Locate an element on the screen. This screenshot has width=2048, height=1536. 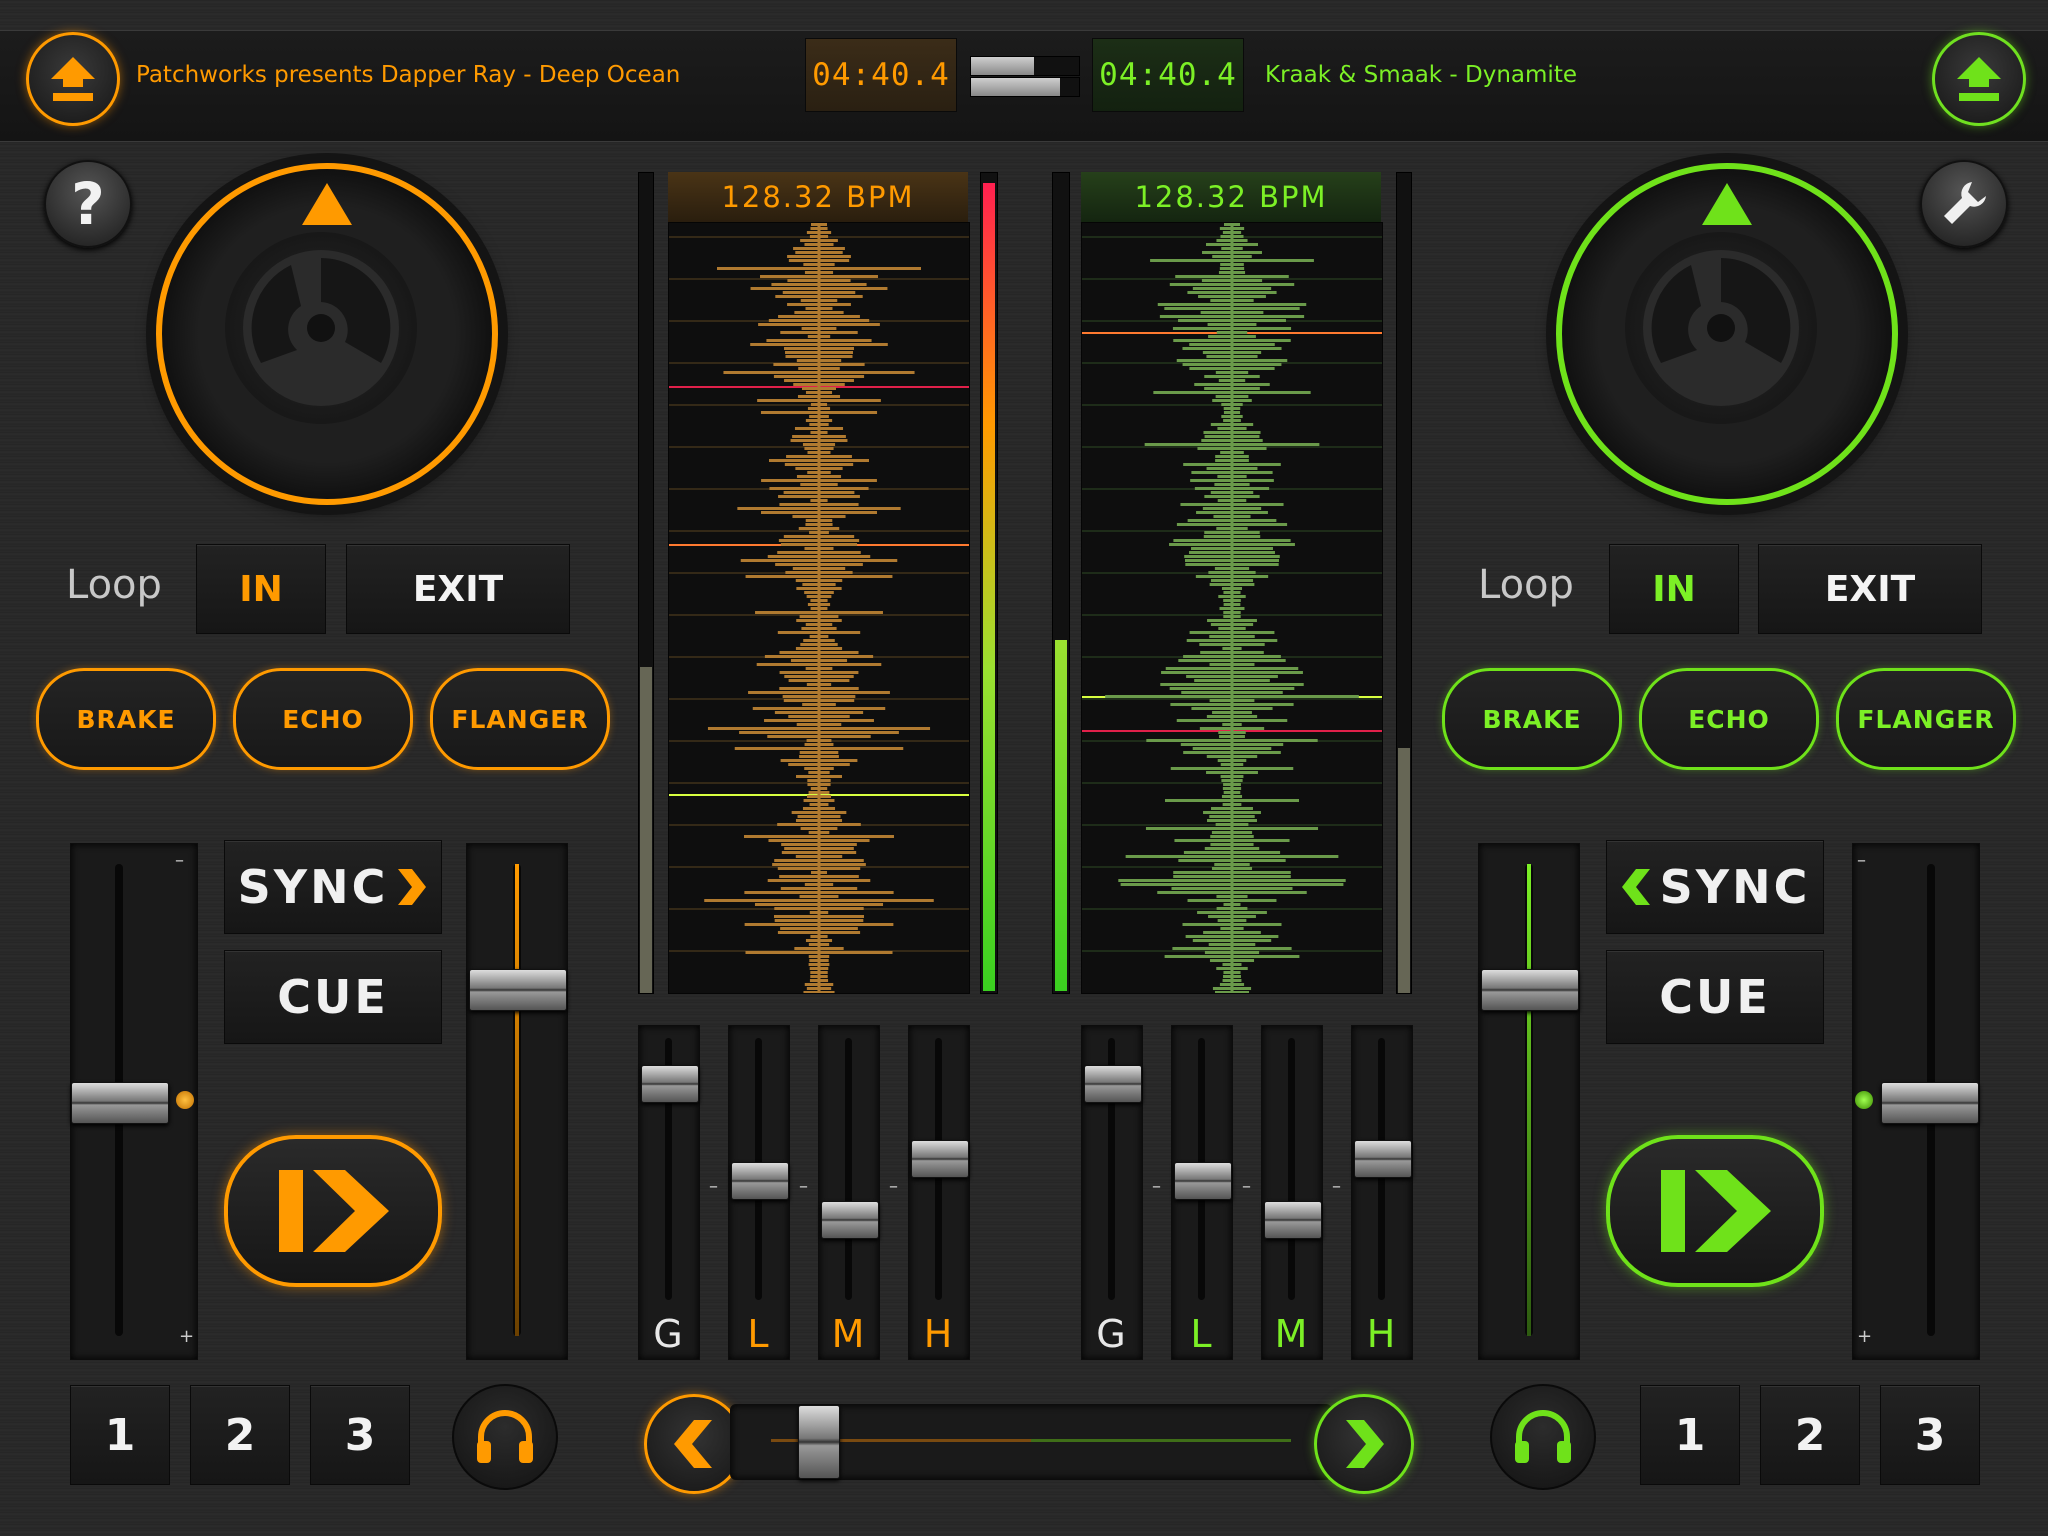
left-eq-g-label: G is located at coordinates (668, 1334).